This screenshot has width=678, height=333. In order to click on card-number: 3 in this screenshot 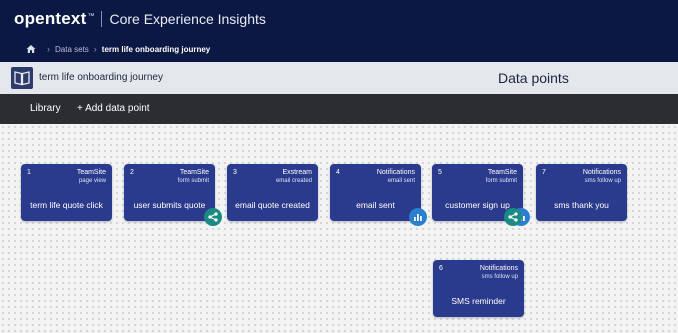, I will do `click(235, 172)`.